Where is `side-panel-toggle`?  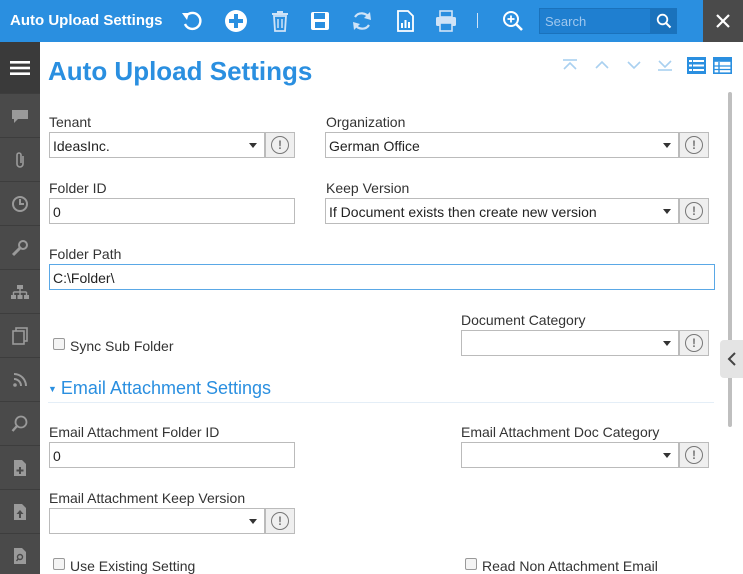 side-panel-toggle is located at coordinates (731, 359).